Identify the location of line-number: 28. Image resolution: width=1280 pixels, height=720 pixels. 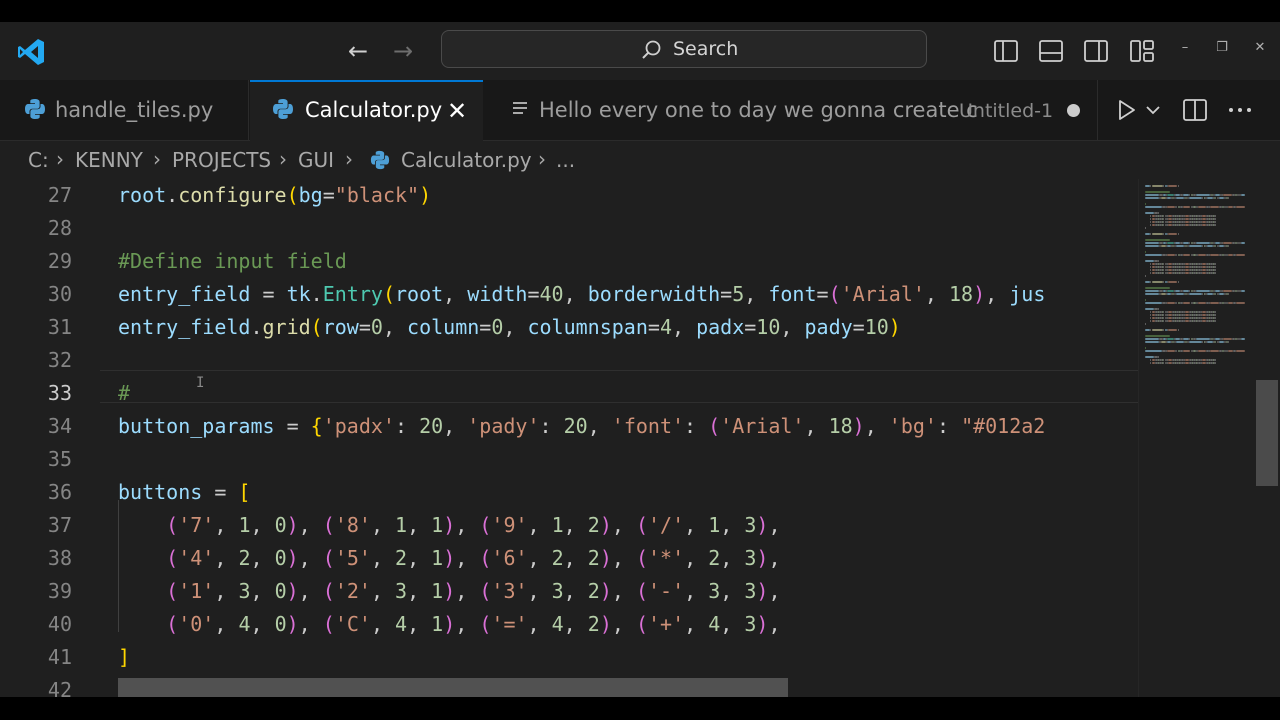
(59, 228).